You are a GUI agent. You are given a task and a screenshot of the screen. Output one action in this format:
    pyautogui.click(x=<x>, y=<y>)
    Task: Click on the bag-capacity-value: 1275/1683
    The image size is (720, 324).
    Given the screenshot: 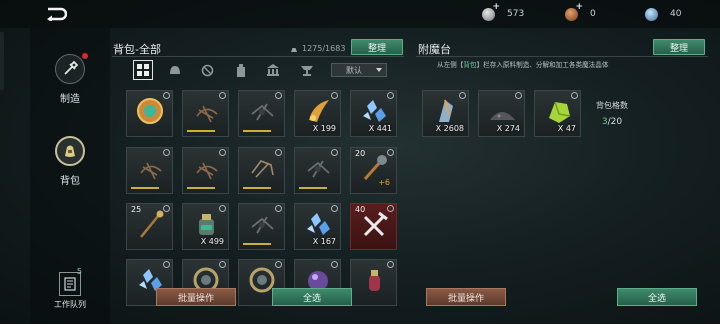 What is the action you would take?
    pyautogui.click(x=324, y=48)
    